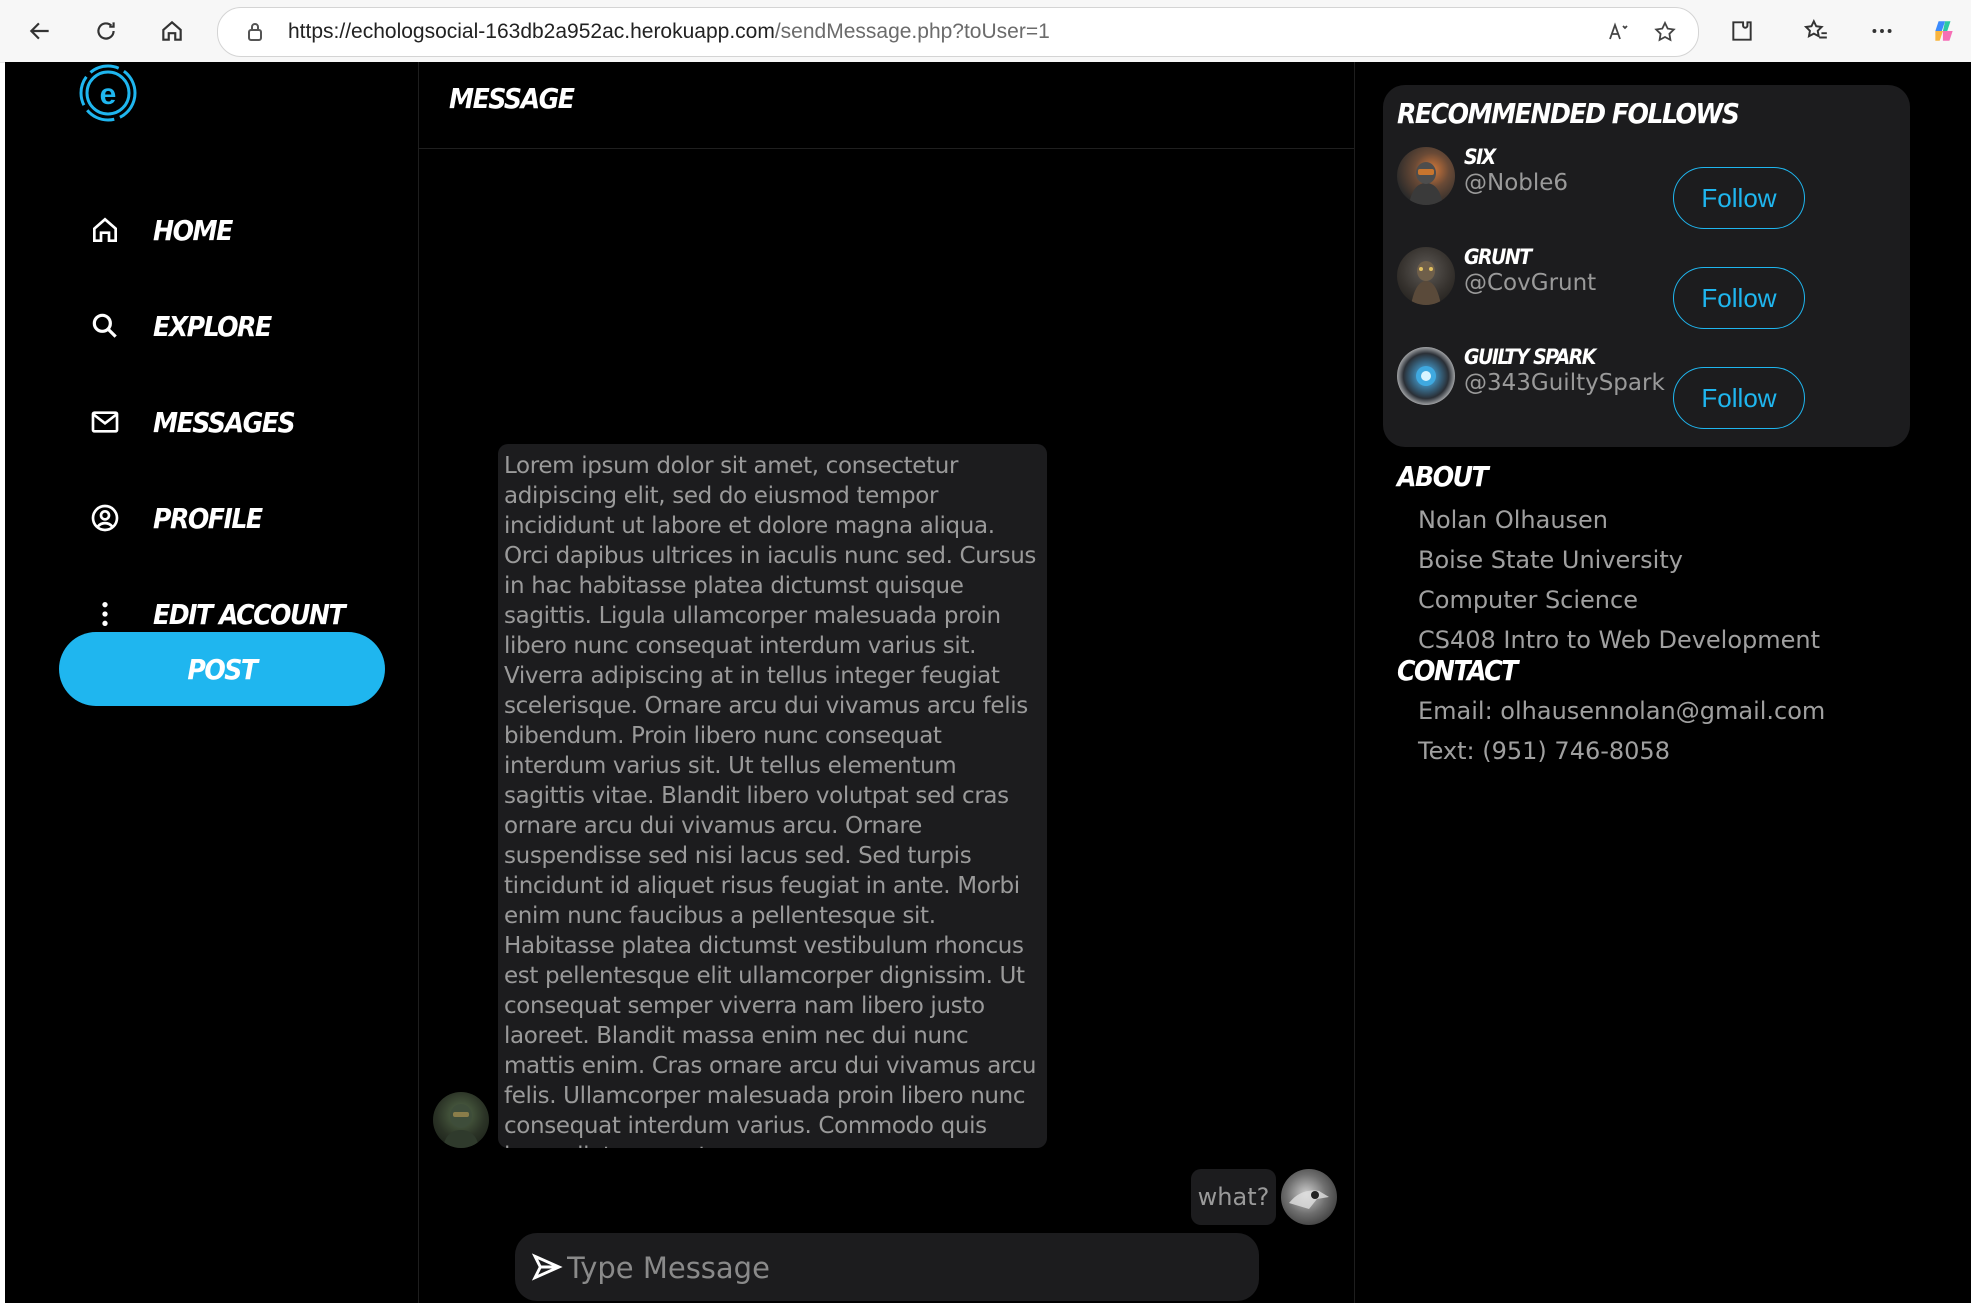 The height and width of the screenshot is (1303, 1971). What do you see at coordinates (1233, 1197) in the screenshot?
I see `outgoing-message: what?` at bounding box center [1233, 1197].